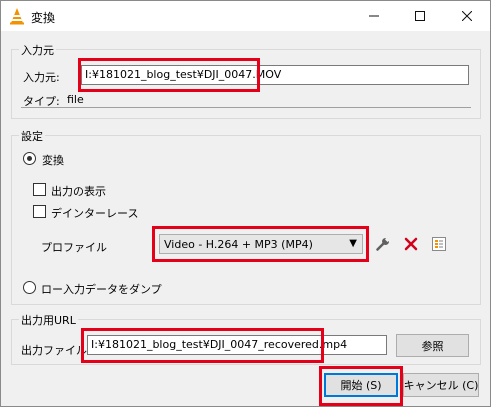 The height and width of the screenshot is (407, 491). What do you see at coordinates (246, 107) in the screenshot?
I see `source-separator` at bounding box center [246, 107].